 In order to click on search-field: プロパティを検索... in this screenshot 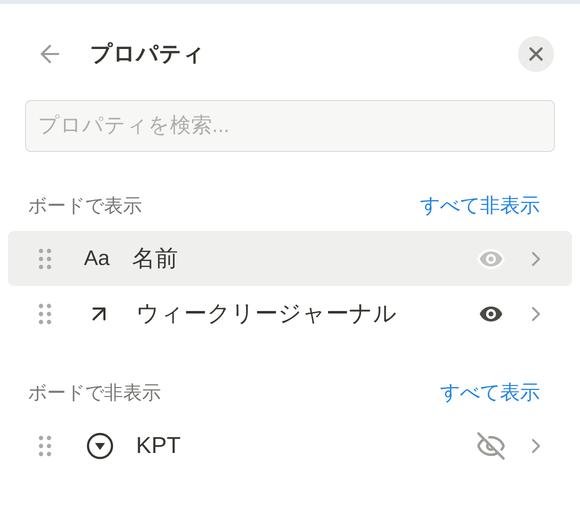, I will do `click(290, 126)`.